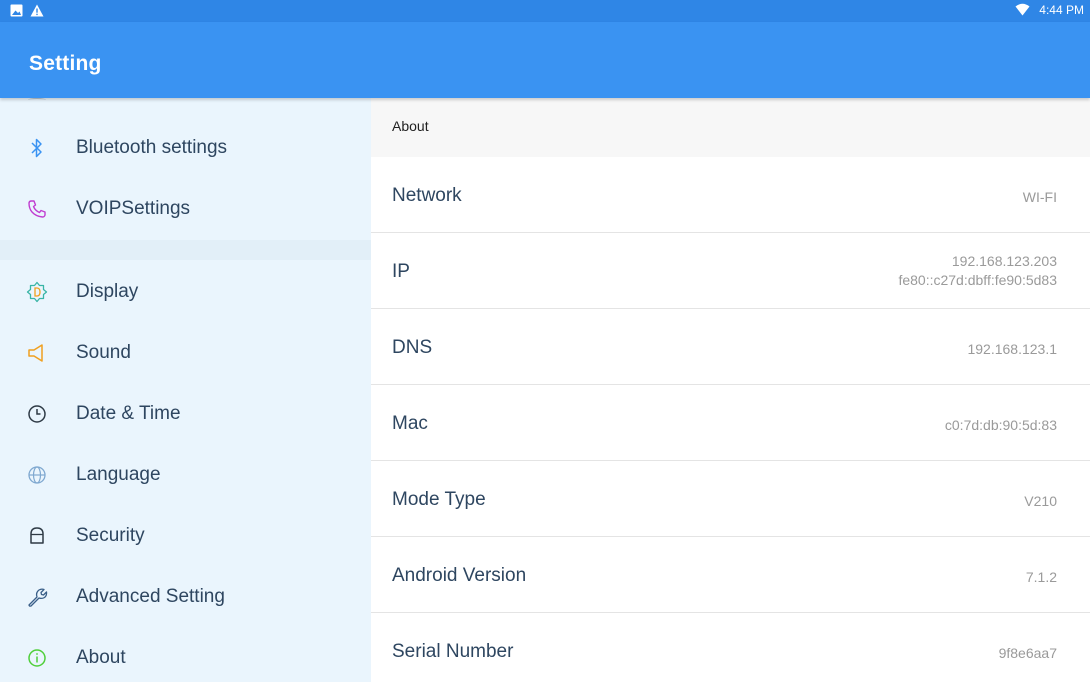 This screenshot has height=689, width=1090. What do you see at coordinates (110, 535) in the screenshot?
I see `sidebar-item-label: Security` at bounding box center [110, 535].